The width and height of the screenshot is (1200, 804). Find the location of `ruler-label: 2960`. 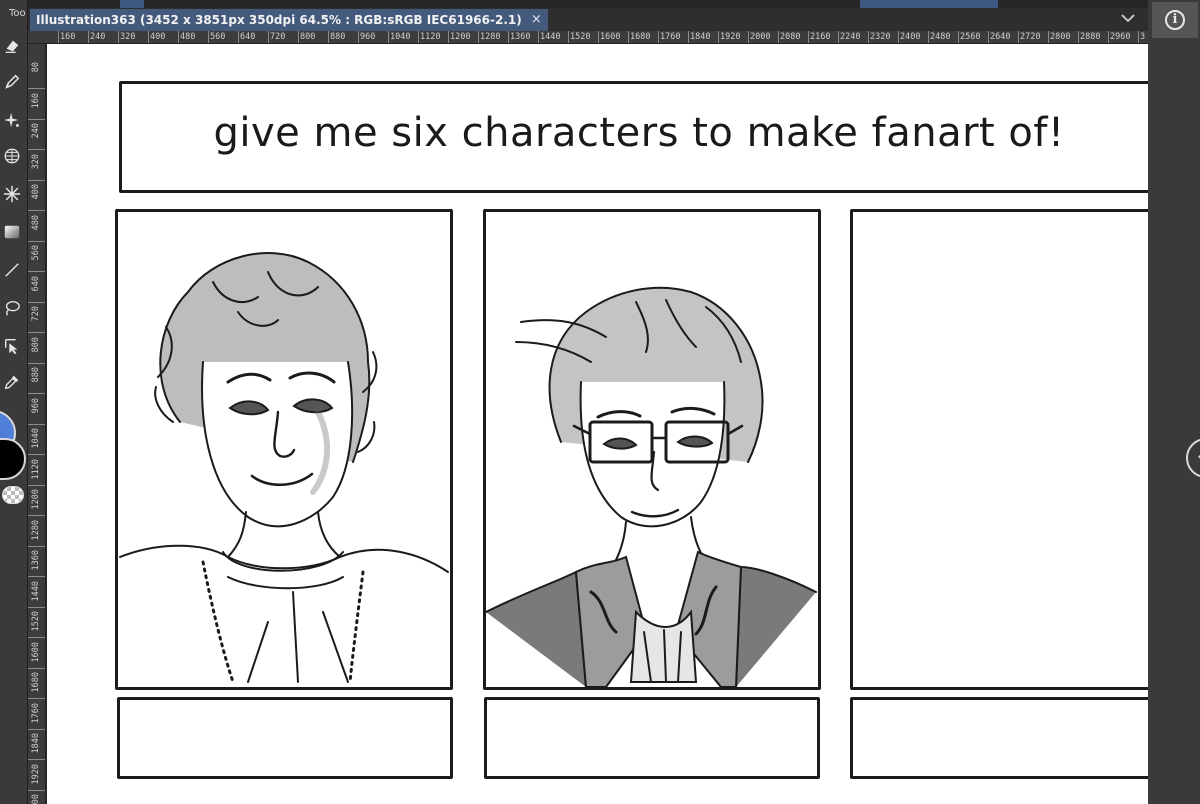

ruler-label: 2960 is located at coordinates (1120, 37).